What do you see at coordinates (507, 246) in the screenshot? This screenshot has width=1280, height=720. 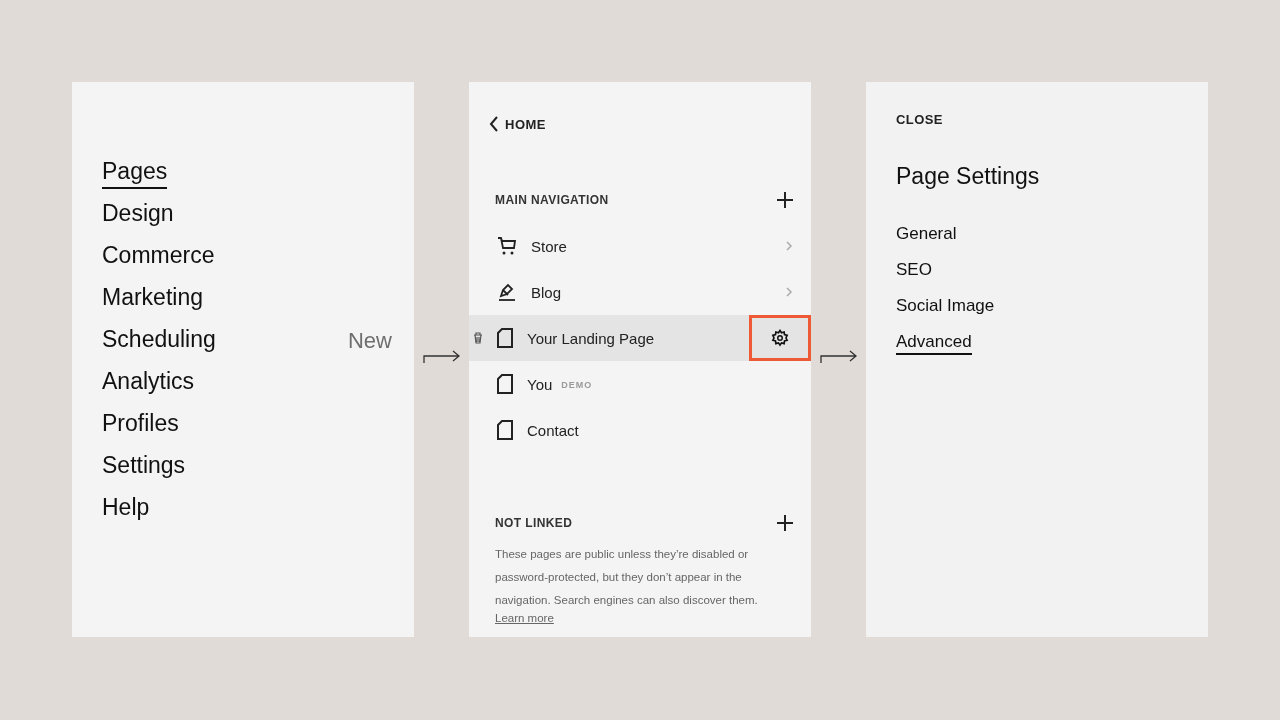 I see `cart-icon` at bounding box center [507, 246].